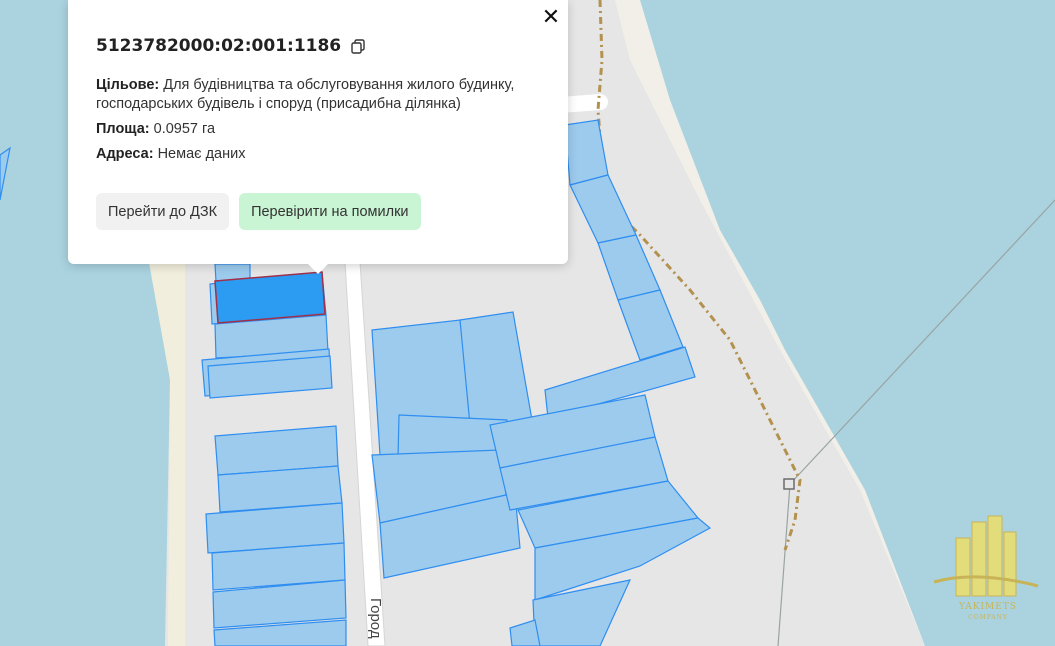  What do you see at coordinates (318, 269) in the screenshot?
I see `popup-tip` at bounding box center [318, 269].